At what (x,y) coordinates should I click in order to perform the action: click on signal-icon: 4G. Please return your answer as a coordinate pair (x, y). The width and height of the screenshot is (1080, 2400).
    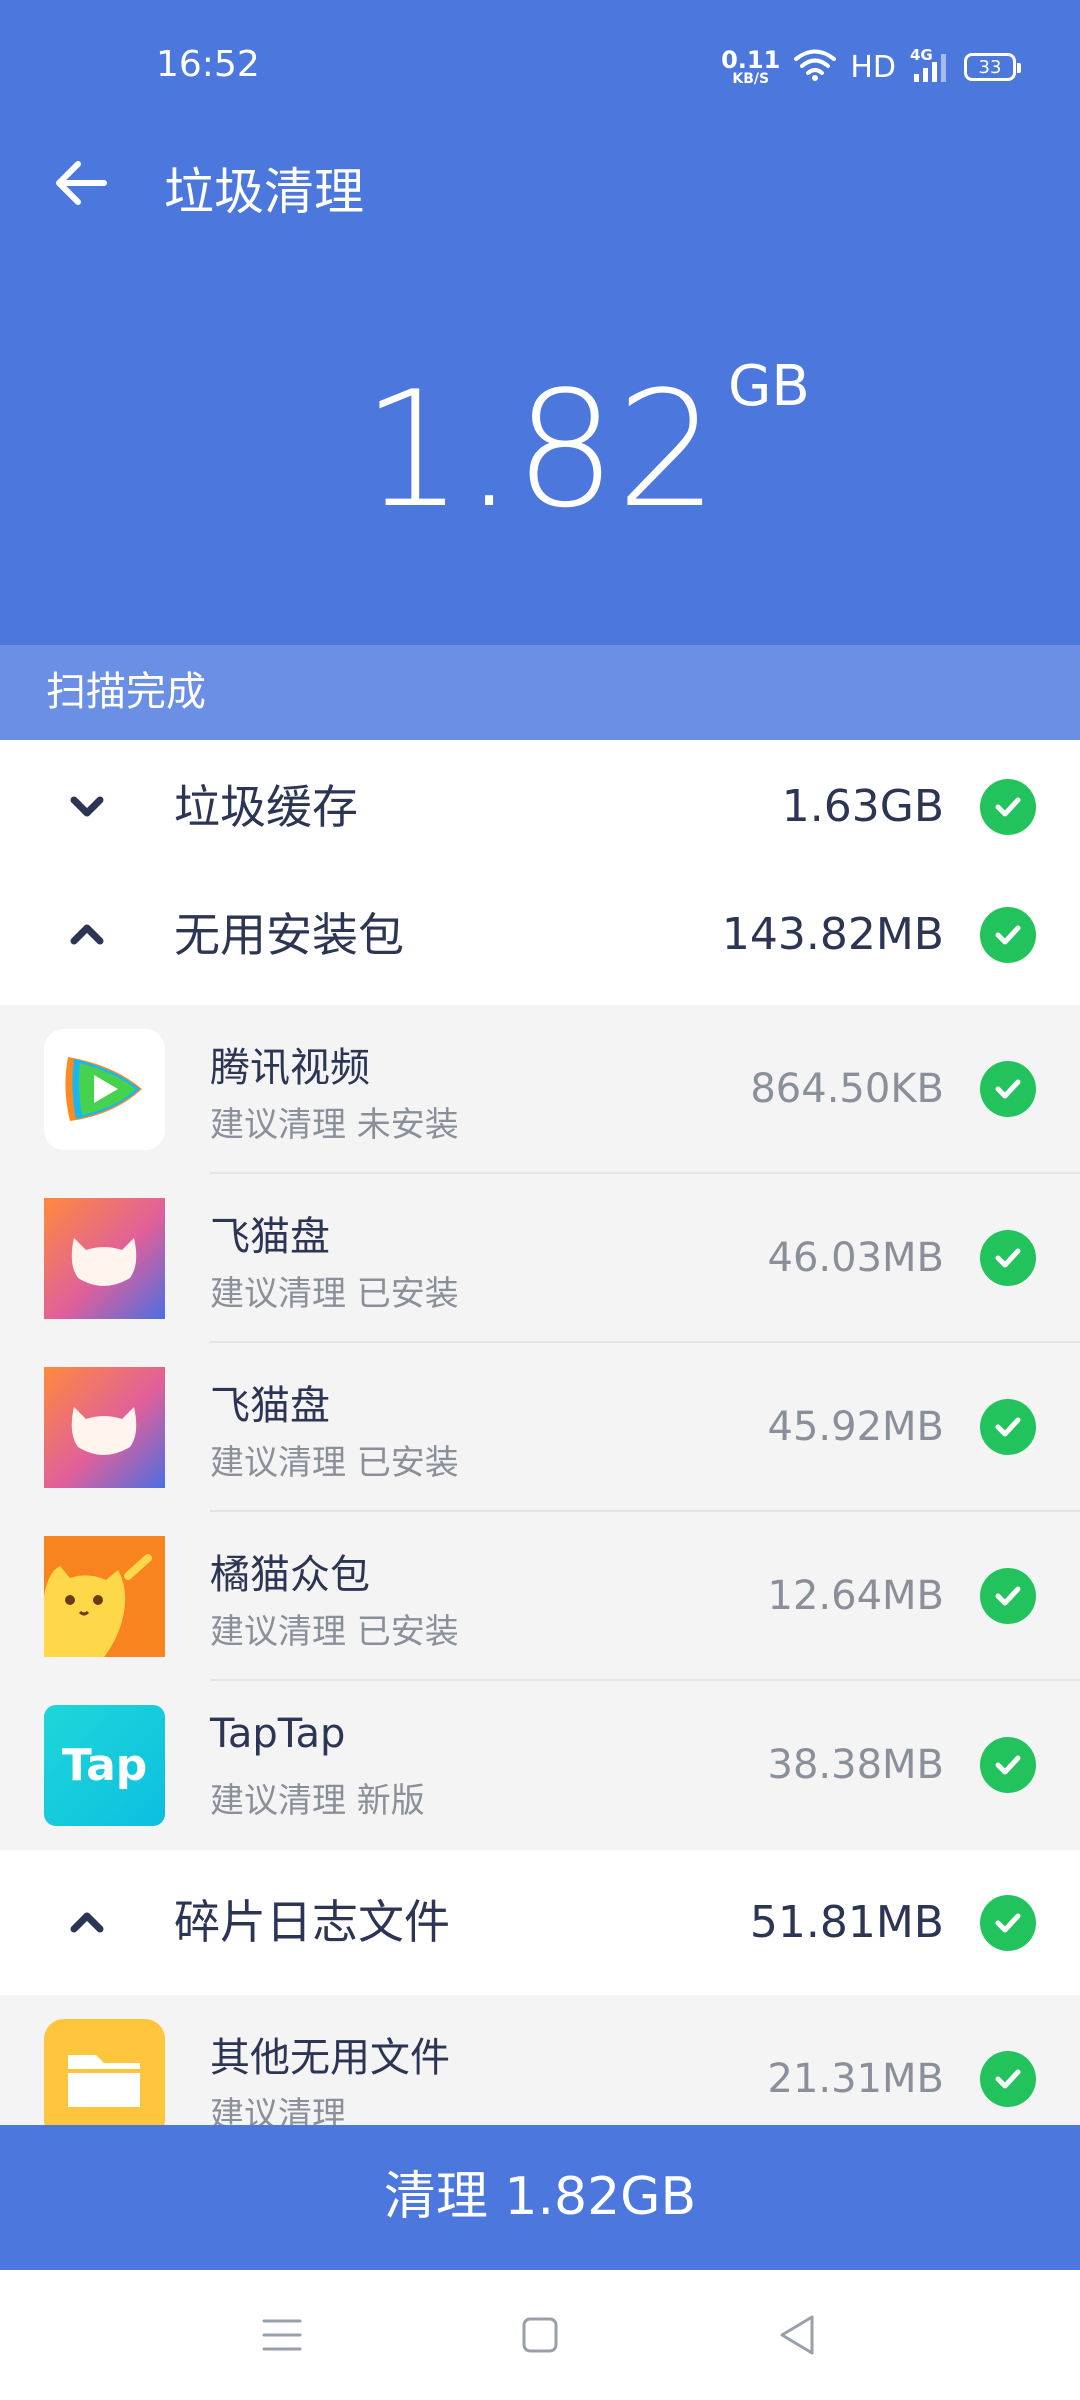
    Looking at the image, I should click on (930, 65).